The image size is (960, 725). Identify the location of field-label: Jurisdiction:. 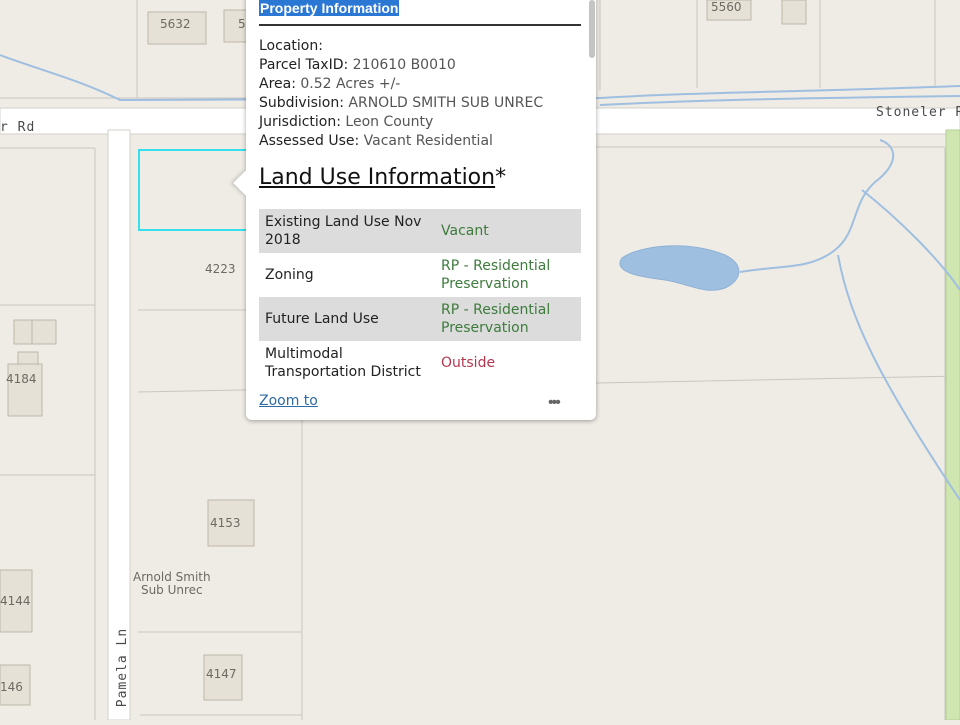
(300, 122).